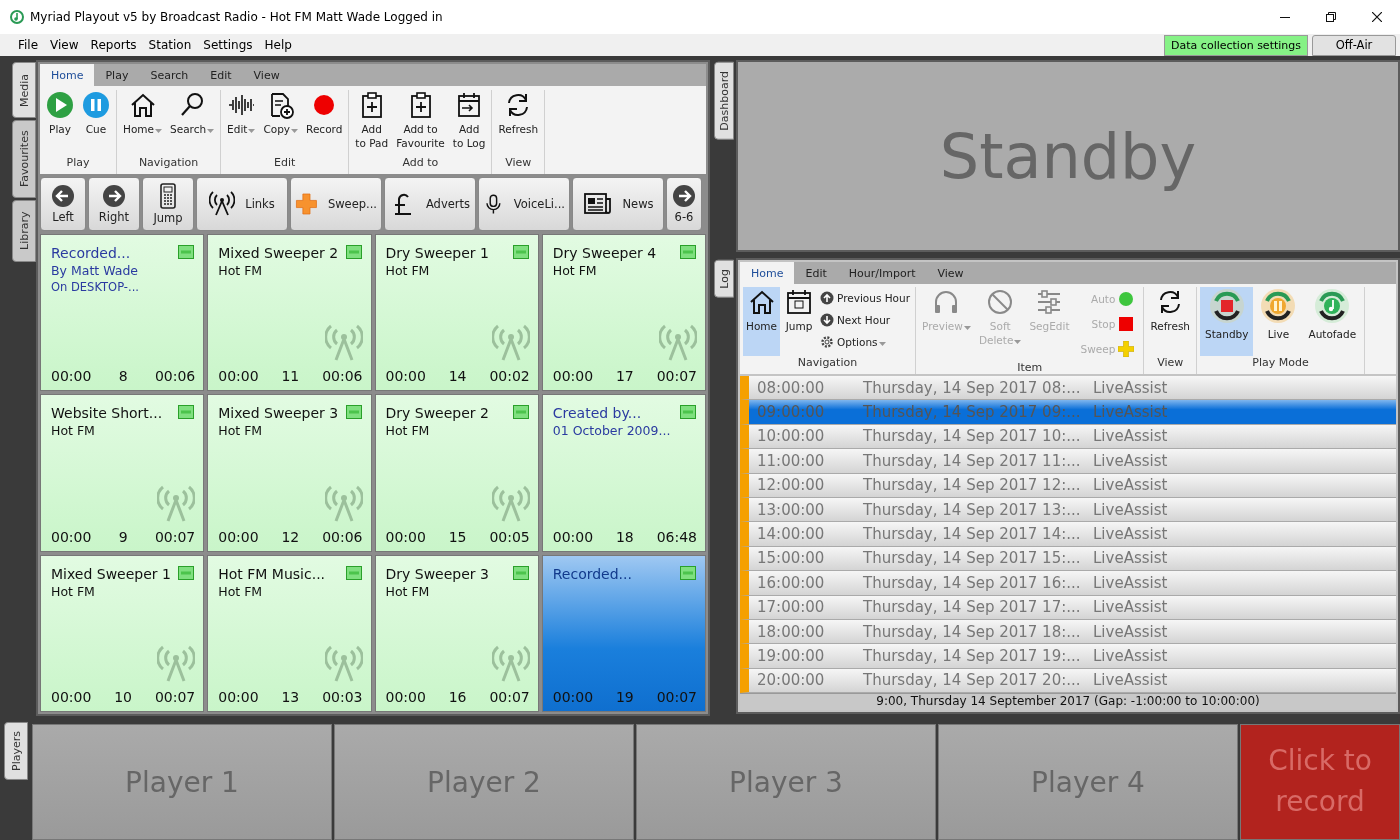 This screenshot has height=840, width=1400. I want to click on log-row: 08:00:00 Thursday, 14 Sep 2017 08:... LiveAssist, so click(1068, 388).